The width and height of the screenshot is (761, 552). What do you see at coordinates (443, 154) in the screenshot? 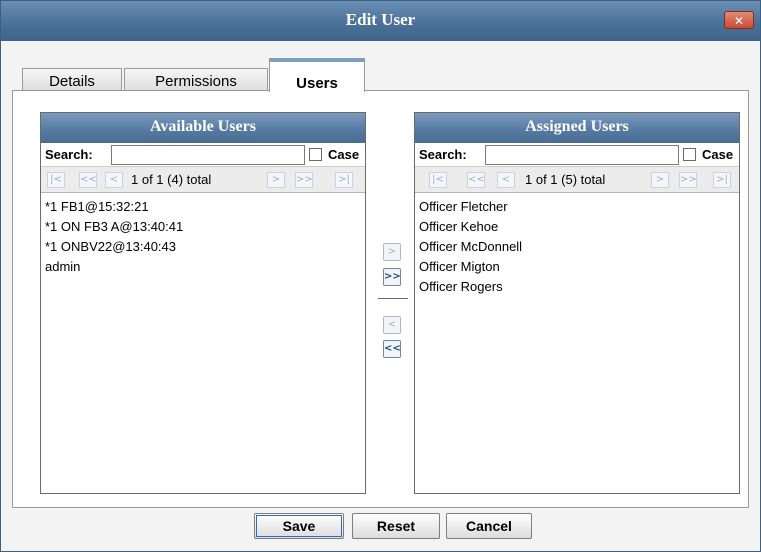
I see `assigned-search-label: Search:` at bounding box center [443, 154].